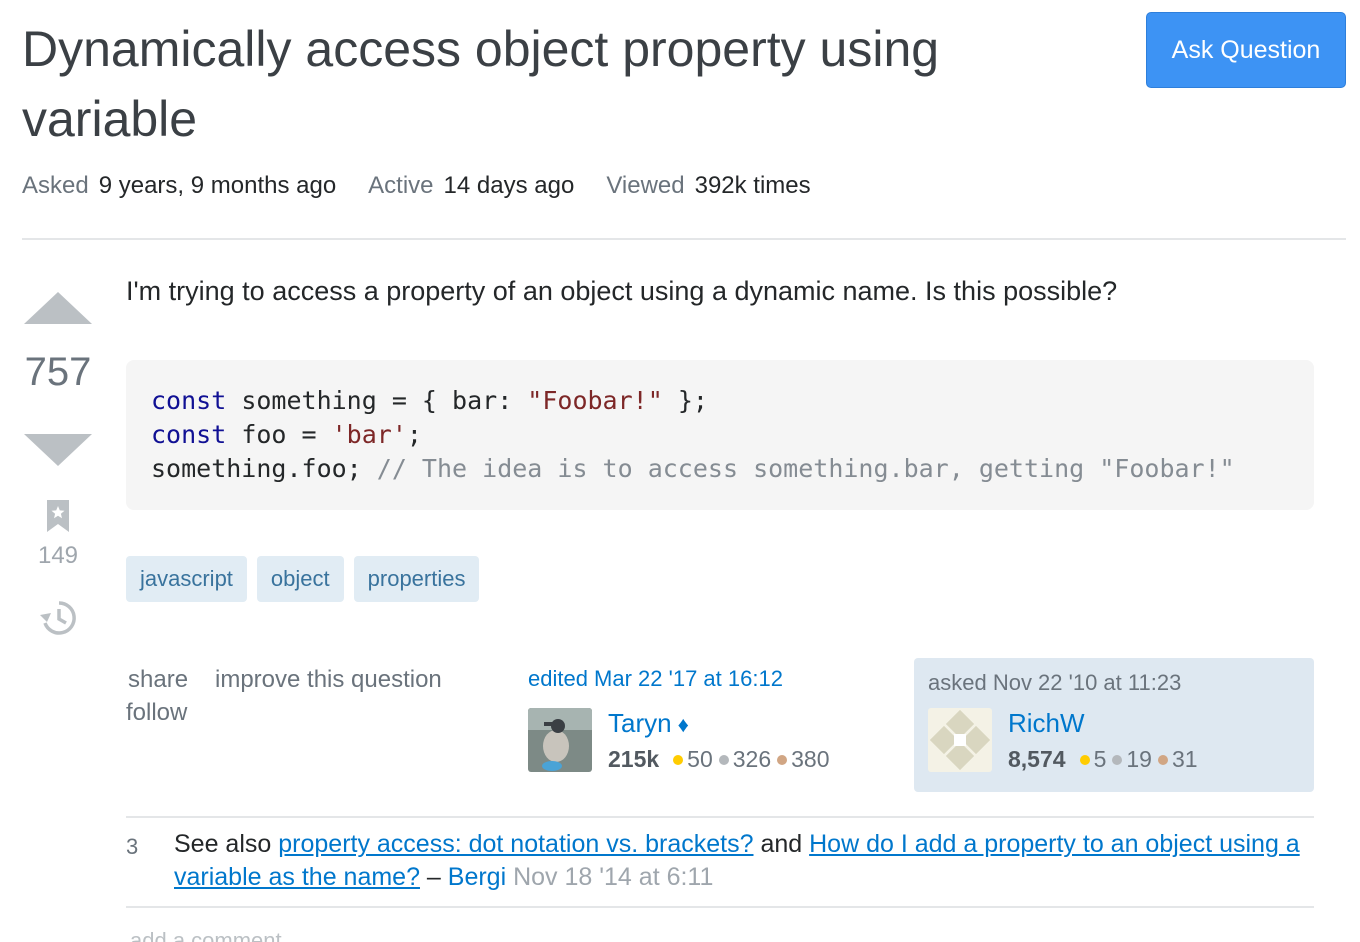 The height and width of the screenshot is (942, 1360). Describe the element at coordinates (264, 468) in the screenshot. I see `code-text: something.foo;` at that location.